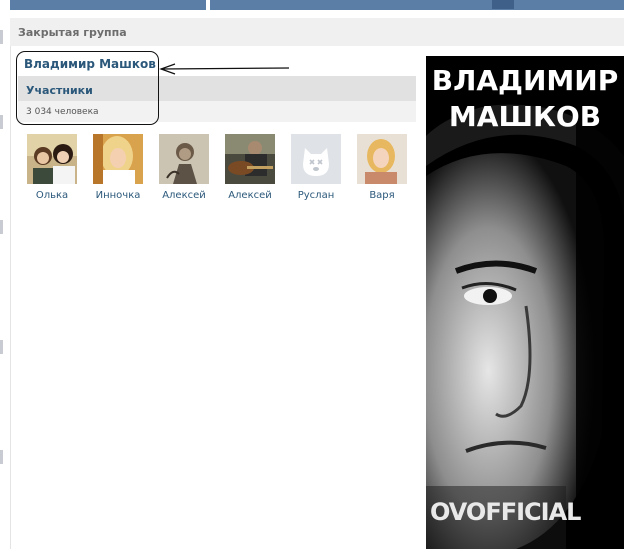 Image resolution: width=624 pixels, height=549 pixels. Describe the element at coordinates (525, 116) in the screenshot. I see `poster-title-line2: МАШКОВ` at that location.